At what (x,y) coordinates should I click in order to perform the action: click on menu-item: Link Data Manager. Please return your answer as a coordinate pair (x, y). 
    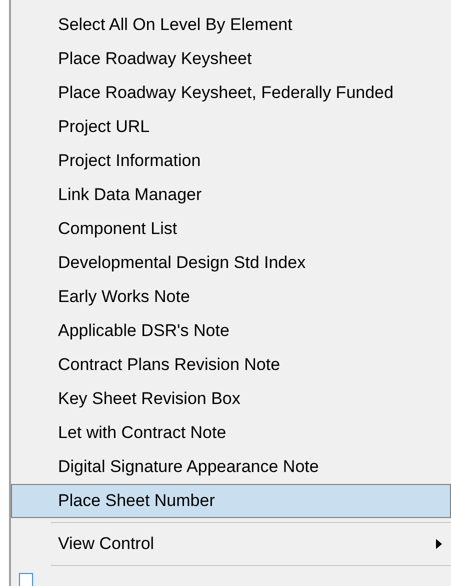
    Looking at the image, I should click on (231, 195).